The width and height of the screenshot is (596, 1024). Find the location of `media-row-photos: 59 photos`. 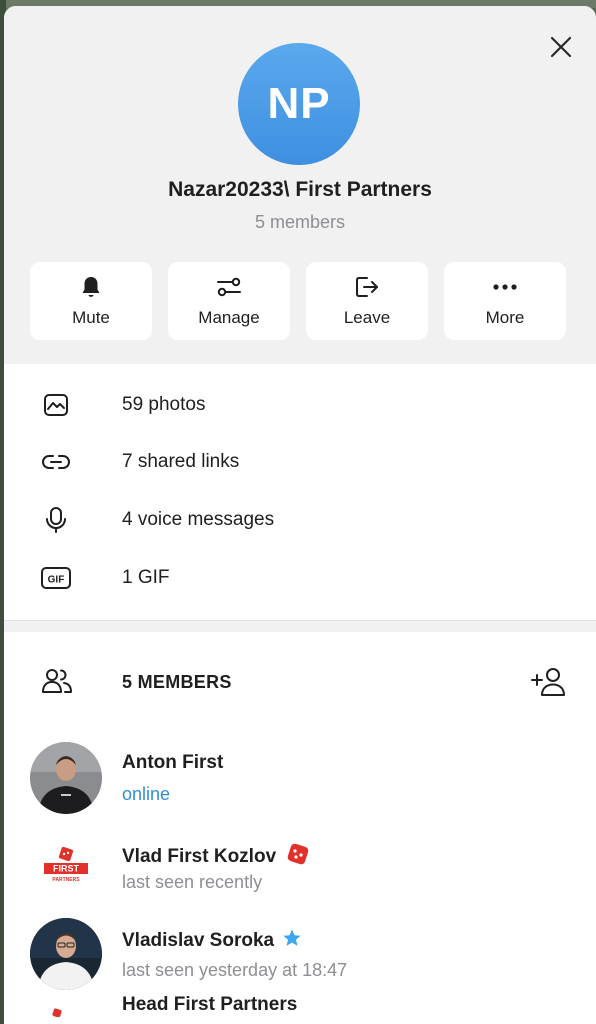

media-row-photos: 59 photos is located at coordinates (300, 405).